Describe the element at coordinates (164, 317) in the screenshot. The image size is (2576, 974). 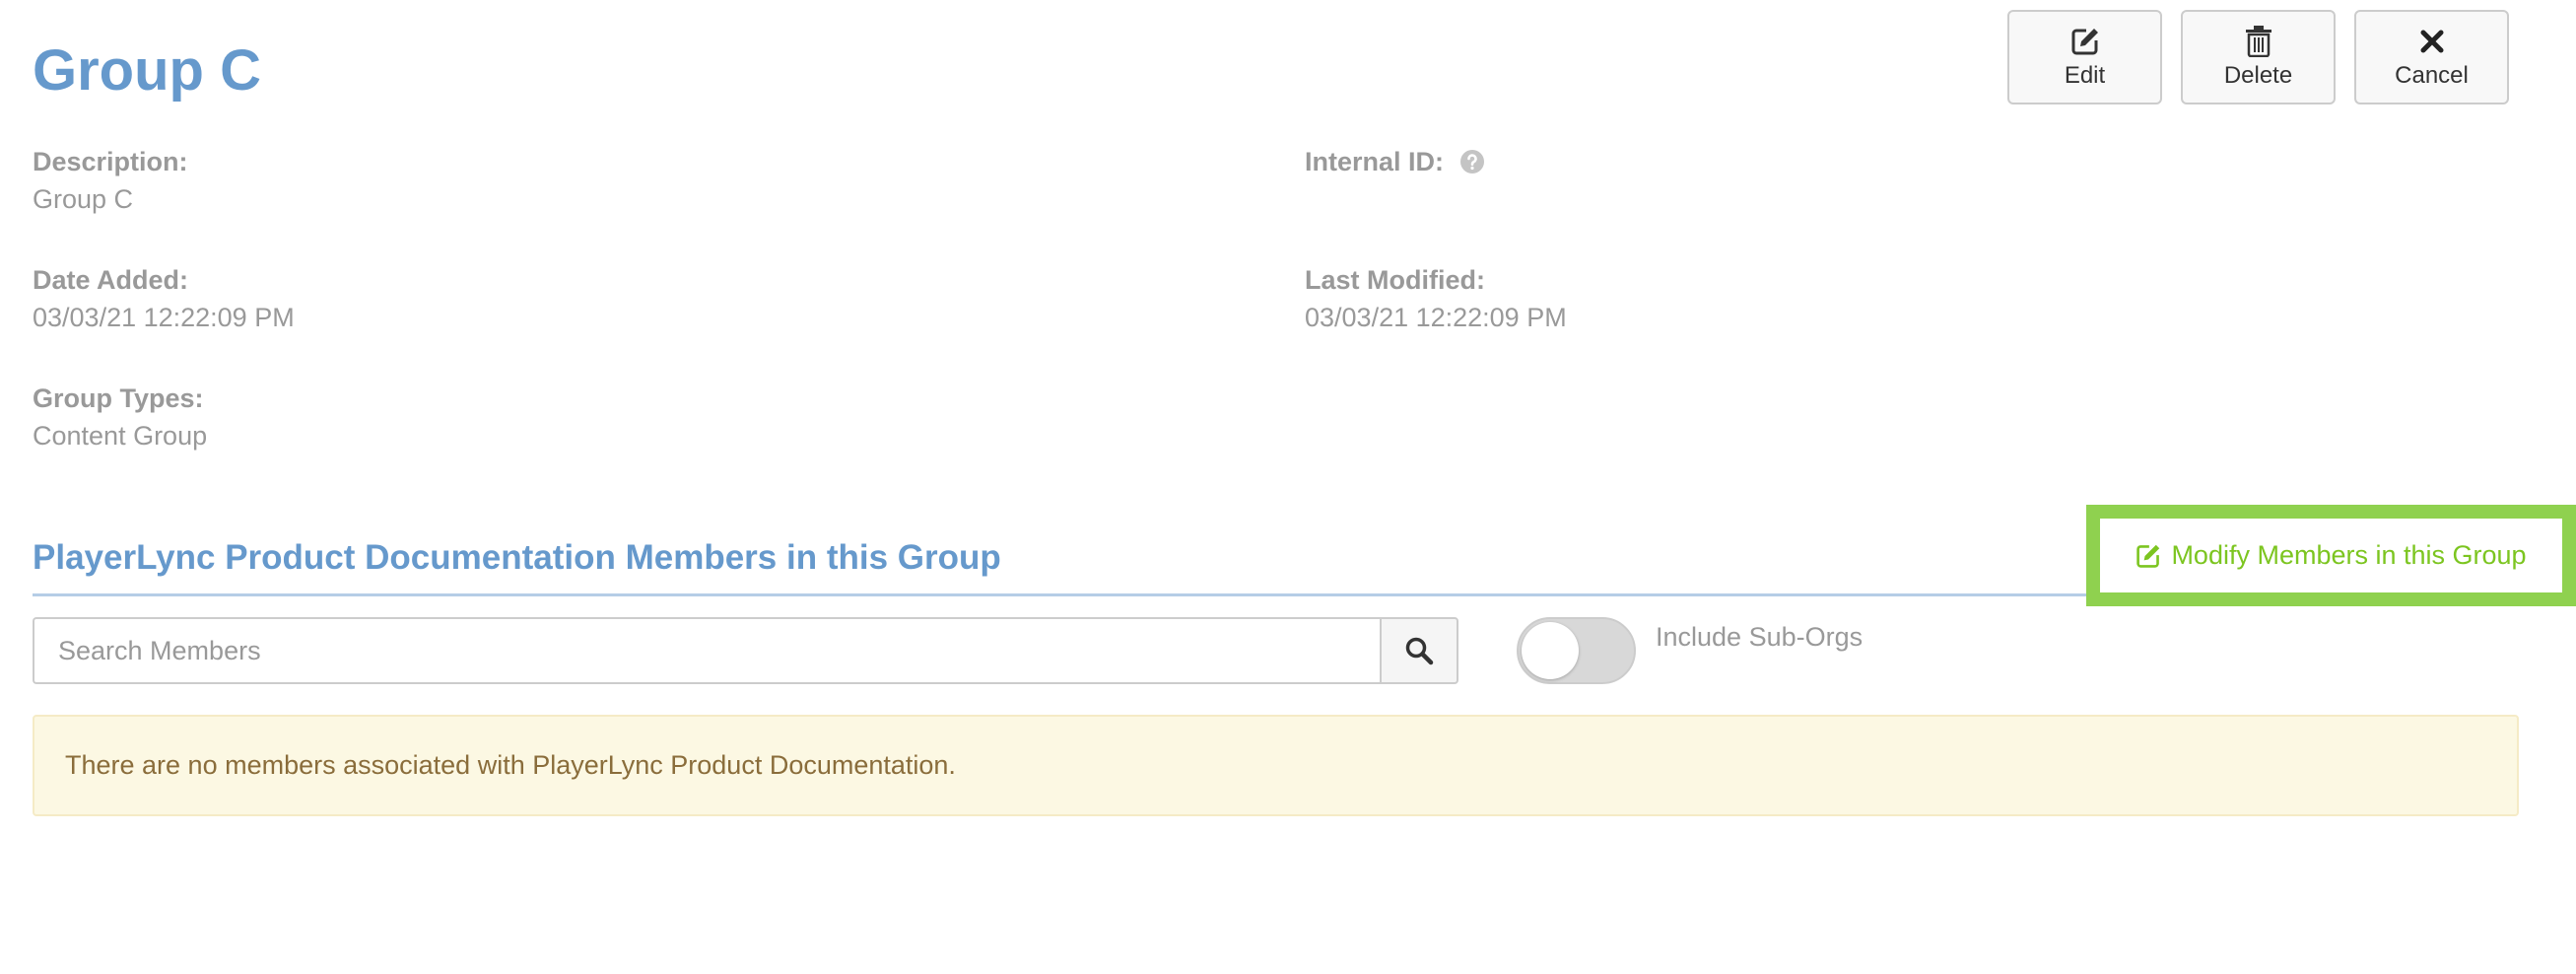
I see `date-added-value: 03/03/21 12:22:09 PM` at that location.